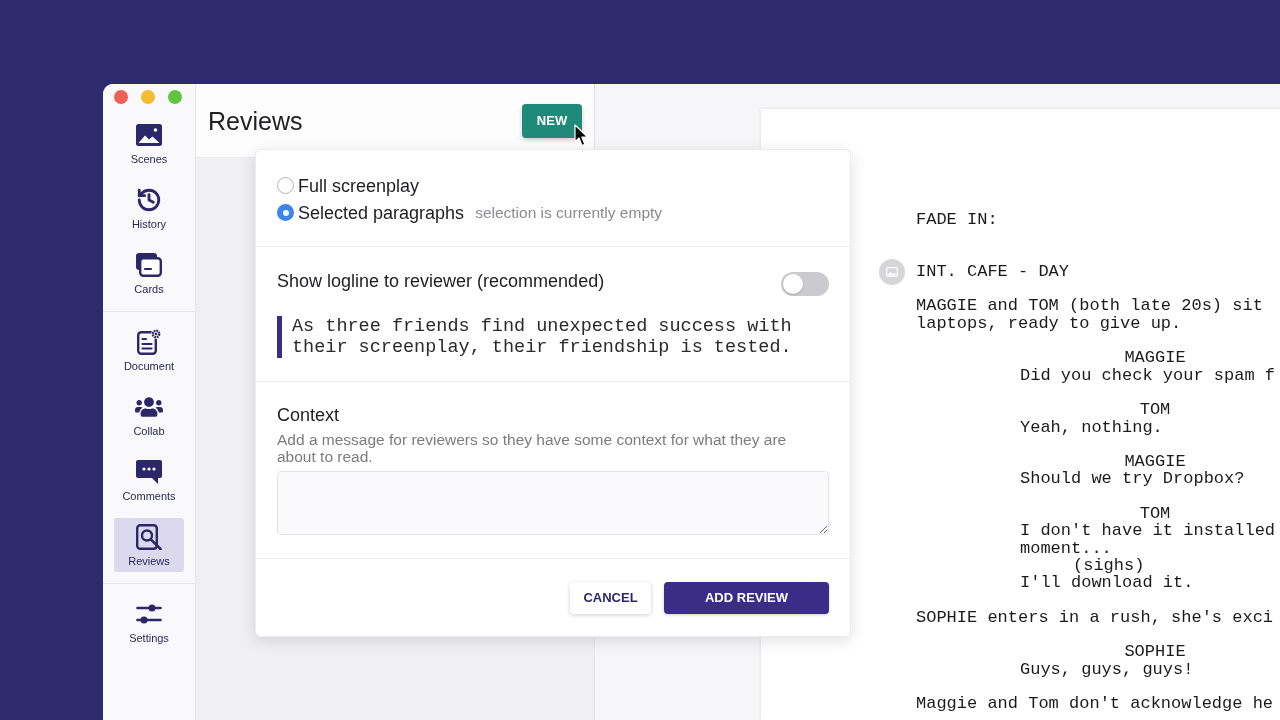 The width and height of the screenshot is (1280, 720). Describe the element at coordinates (1132, 479) in the screenshot. I see `dialogue-text: Should we try Dropbox?` at that location.